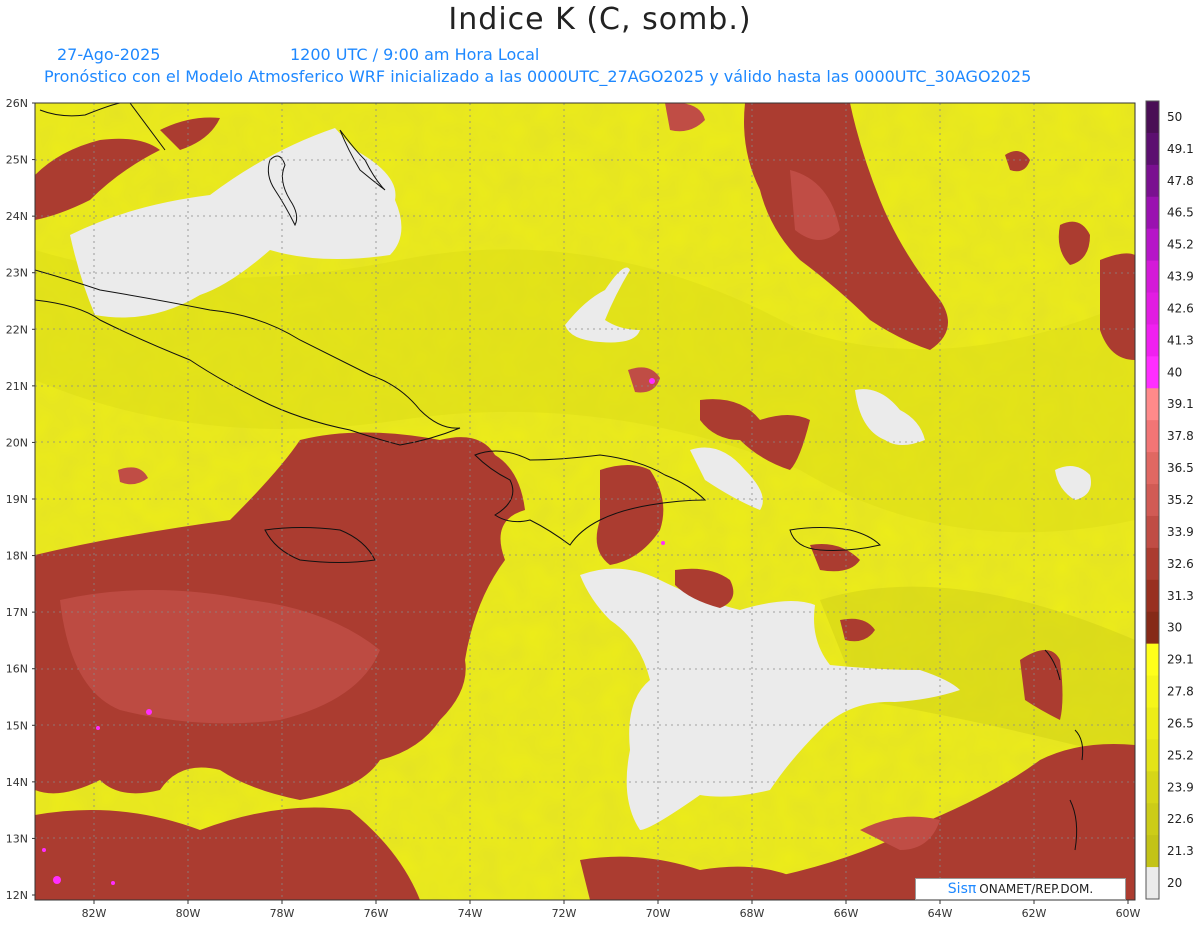 Image resolution: width=1200 pixels, height=927 pixels. Describe the element at coordinates (1180, 149) in the screenshot. I see `colorbar-label: 49.1` at that location.